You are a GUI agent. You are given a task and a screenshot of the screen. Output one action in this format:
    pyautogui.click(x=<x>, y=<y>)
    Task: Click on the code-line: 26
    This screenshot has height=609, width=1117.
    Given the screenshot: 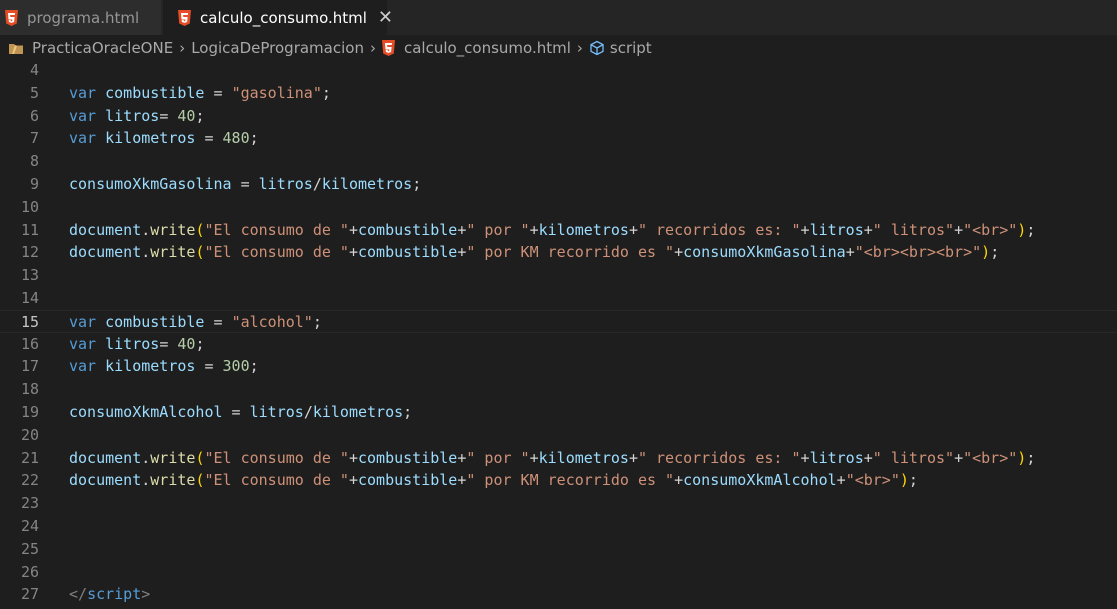 What is the action you would take?
    pyautogui.click(x=558, y=572)
    